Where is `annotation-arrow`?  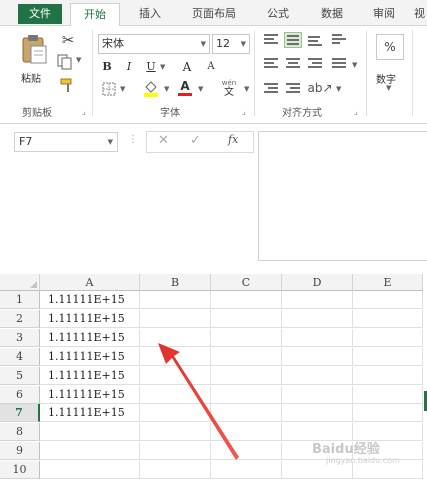
annotation-arrow is located at coordinates (198, 401).